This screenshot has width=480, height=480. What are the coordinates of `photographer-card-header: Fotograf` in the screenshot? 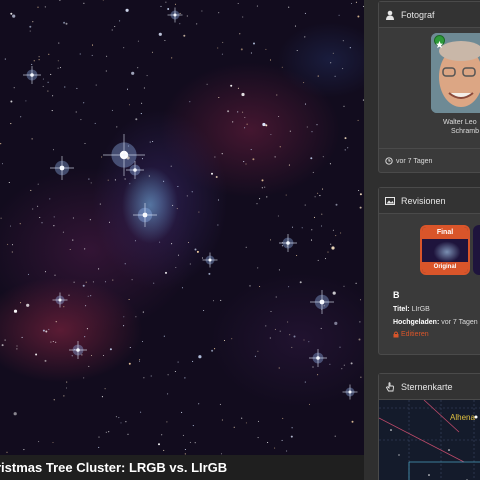 It's located at (429, 15).